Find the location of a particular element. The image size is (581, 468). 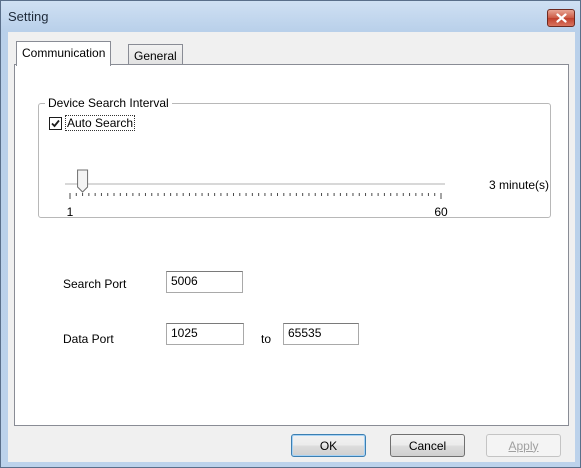

interval-value-text: 3 minute(s) is located at coordinates (519, 185).